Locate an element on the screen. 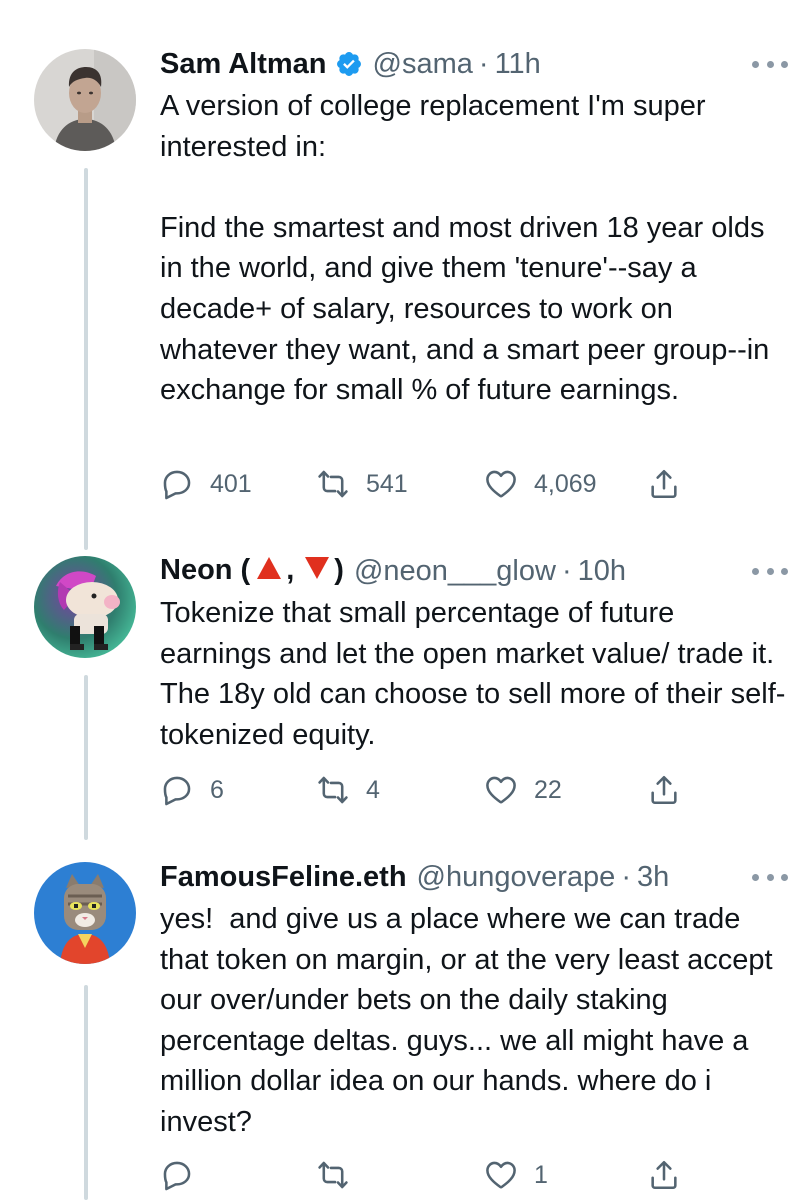  like-button: 1 is located at coordinates (516, 1175).